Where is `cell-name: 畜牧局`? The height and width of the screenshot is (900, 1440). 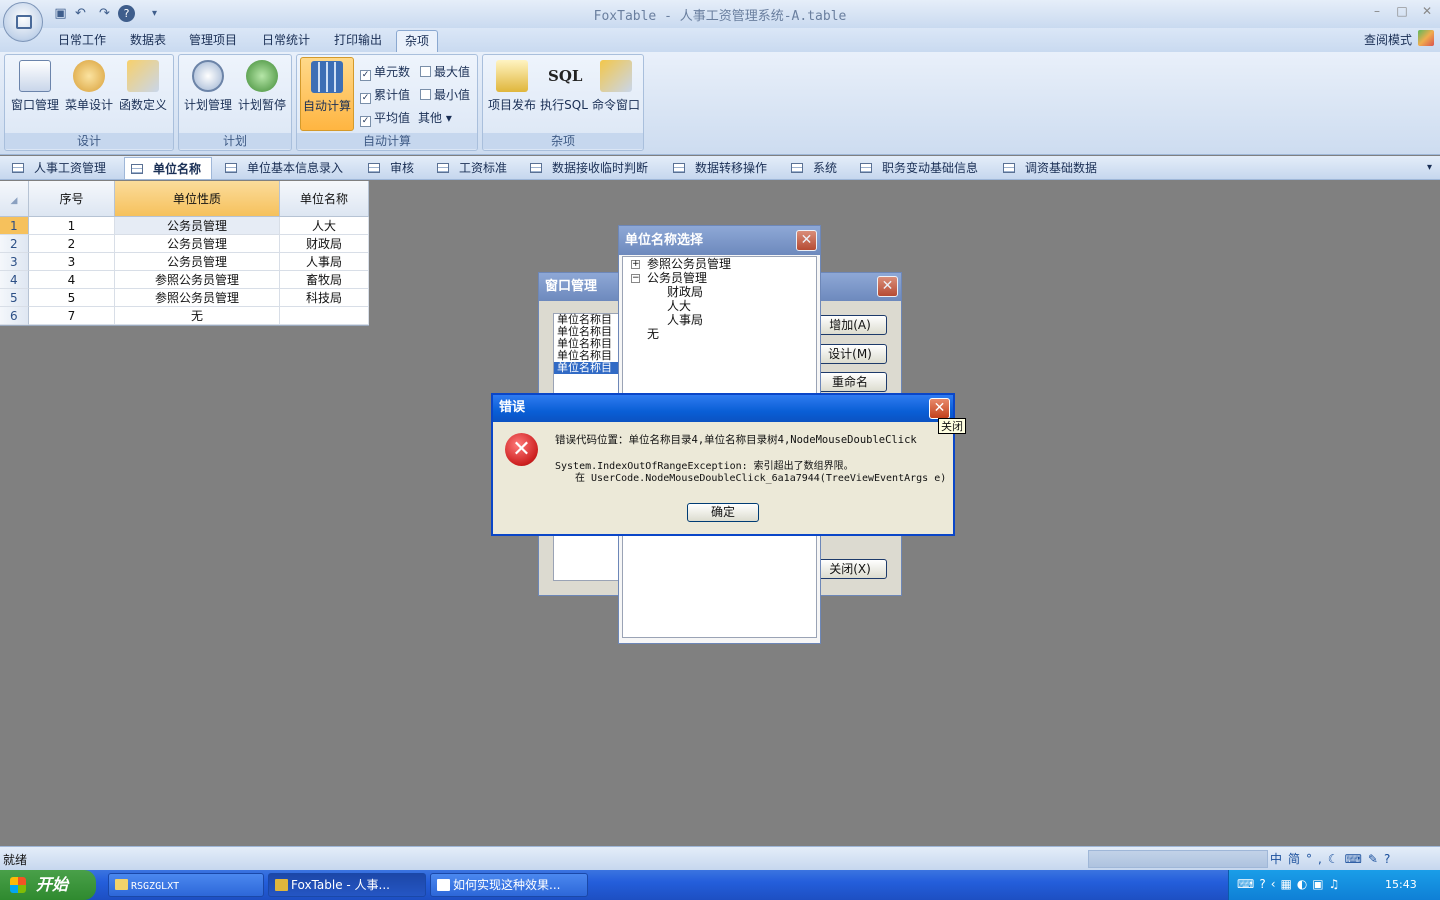 cell-name: 畜牧局 is located at coordinates (324, 280).